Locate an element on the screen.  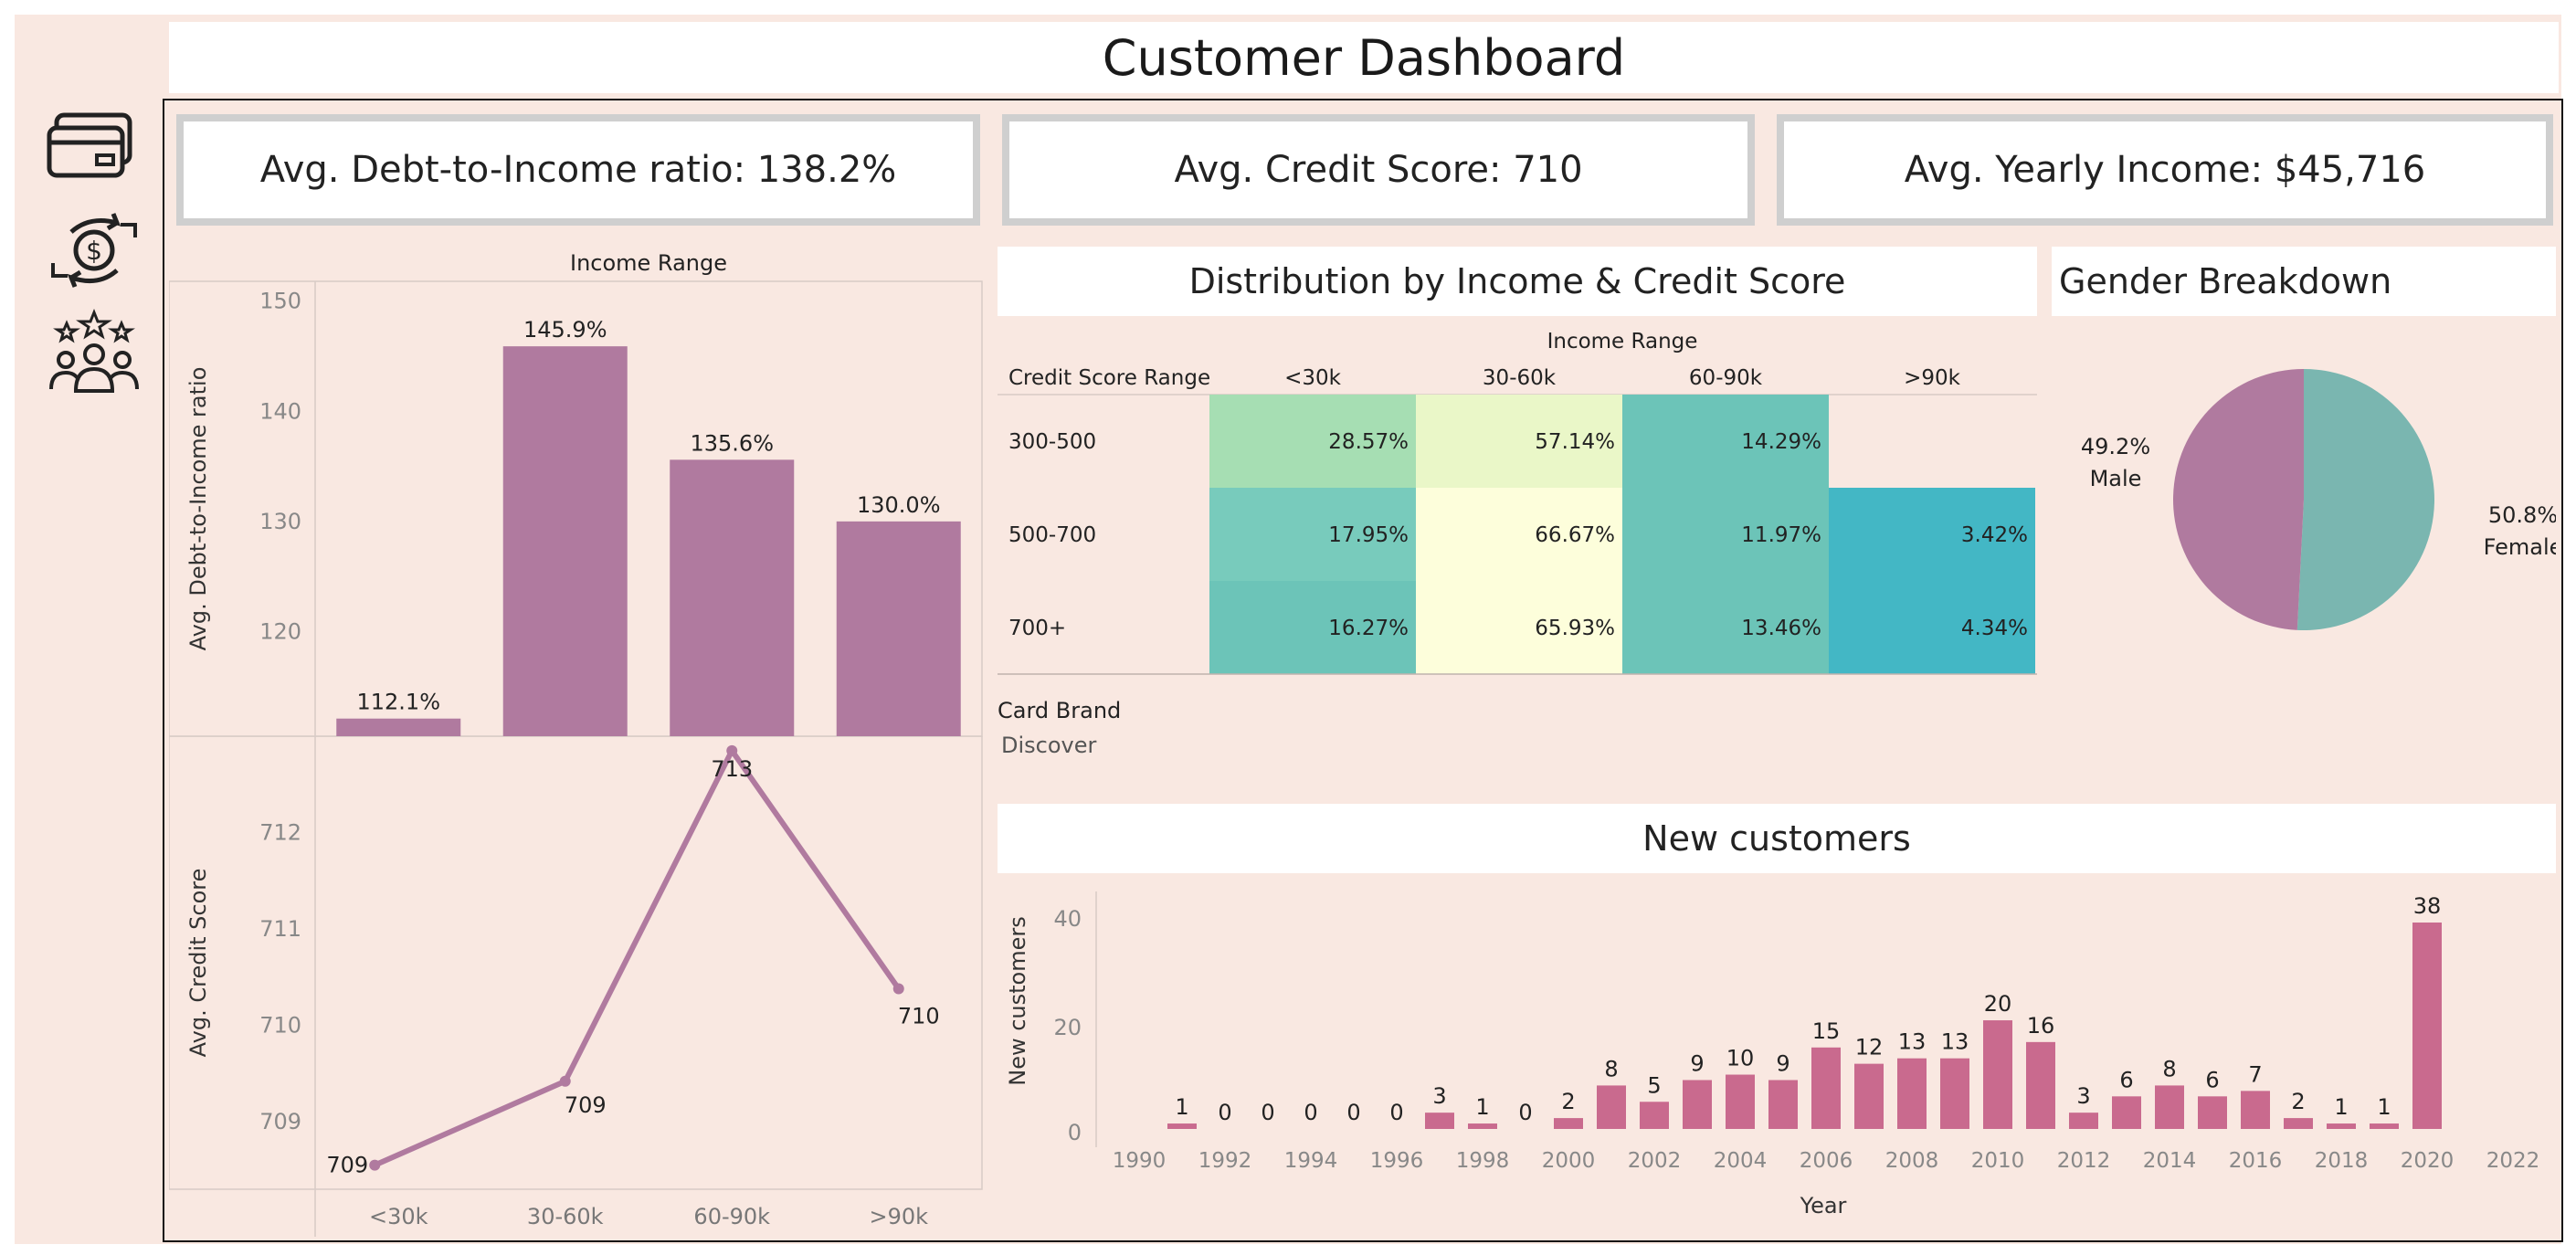
dti-y-tick: 130 is located at coordinates (280, 521).